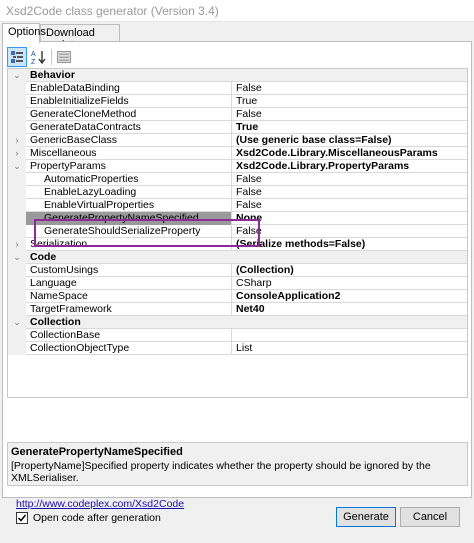  I want to click on property-value: (Serialize methods=False), so click(350, 244).